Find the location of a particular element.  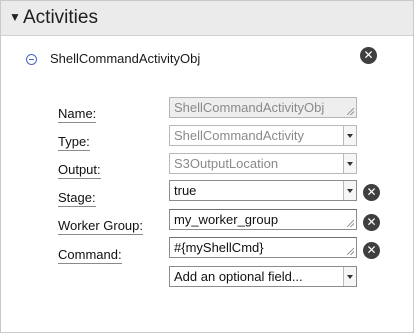

remove-command-close-icon: ✕ is located at coordinates (371, 250).